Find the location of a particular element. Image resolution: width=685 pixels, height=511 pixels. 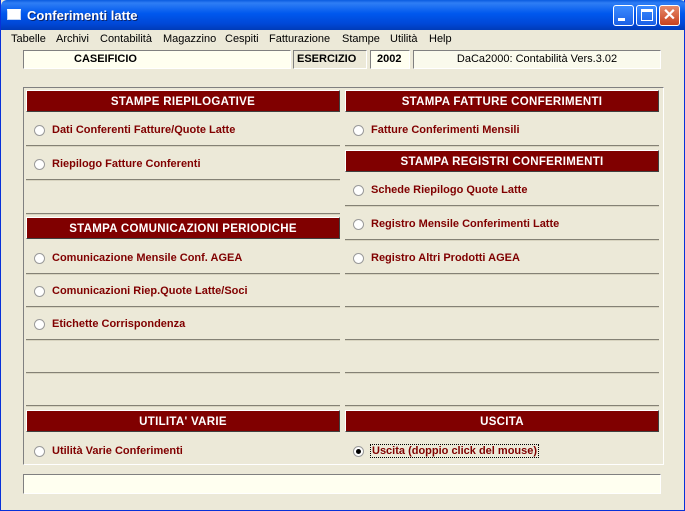

close-icon: ✕ is located at coordinates (669, 15).